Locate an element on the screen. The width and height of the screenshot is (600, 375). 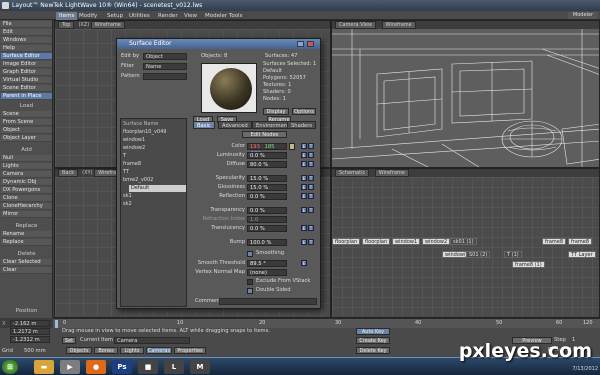
color-swatch is located at coordinates (292, 146).